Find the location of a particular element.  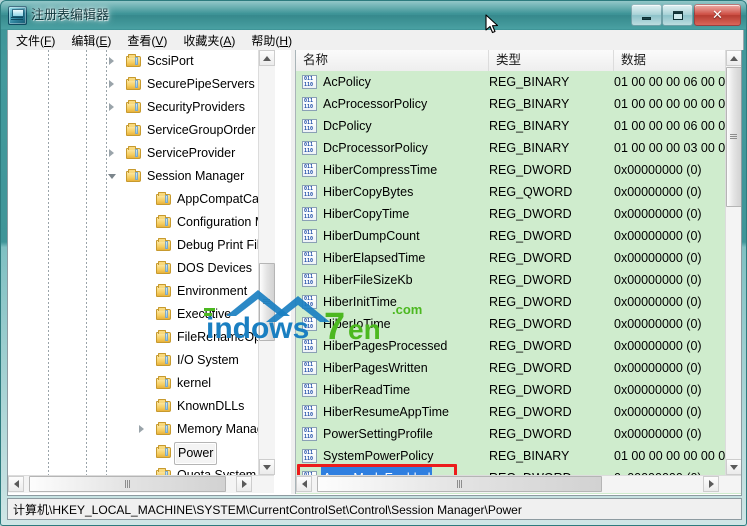

column-header-3: 数据 is located at coordinates (677, 60).